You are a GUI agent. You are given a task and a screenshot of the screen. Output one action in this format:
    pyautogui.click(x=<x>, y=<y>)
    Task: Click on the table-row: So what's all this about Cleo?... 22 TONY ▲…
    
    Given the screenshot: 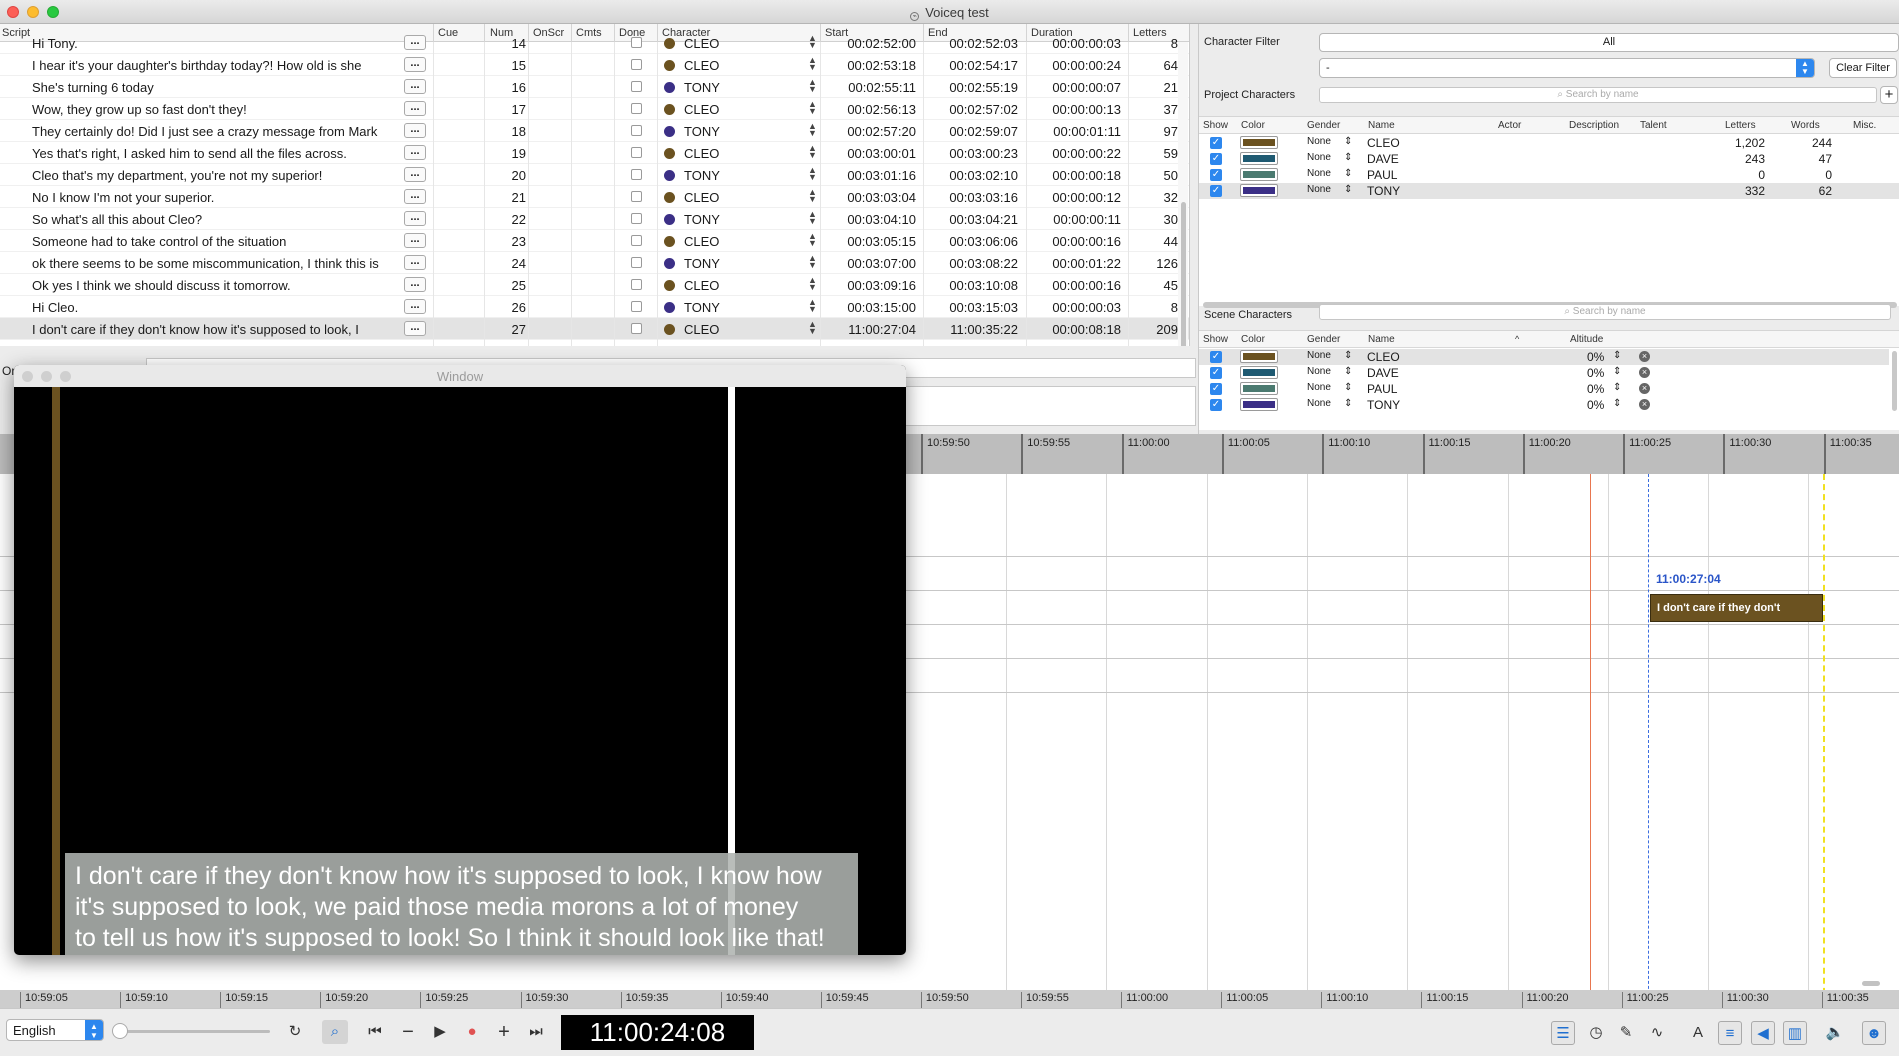 What is the action you would take?
    pyautogui.click(x=594, y=219)
    